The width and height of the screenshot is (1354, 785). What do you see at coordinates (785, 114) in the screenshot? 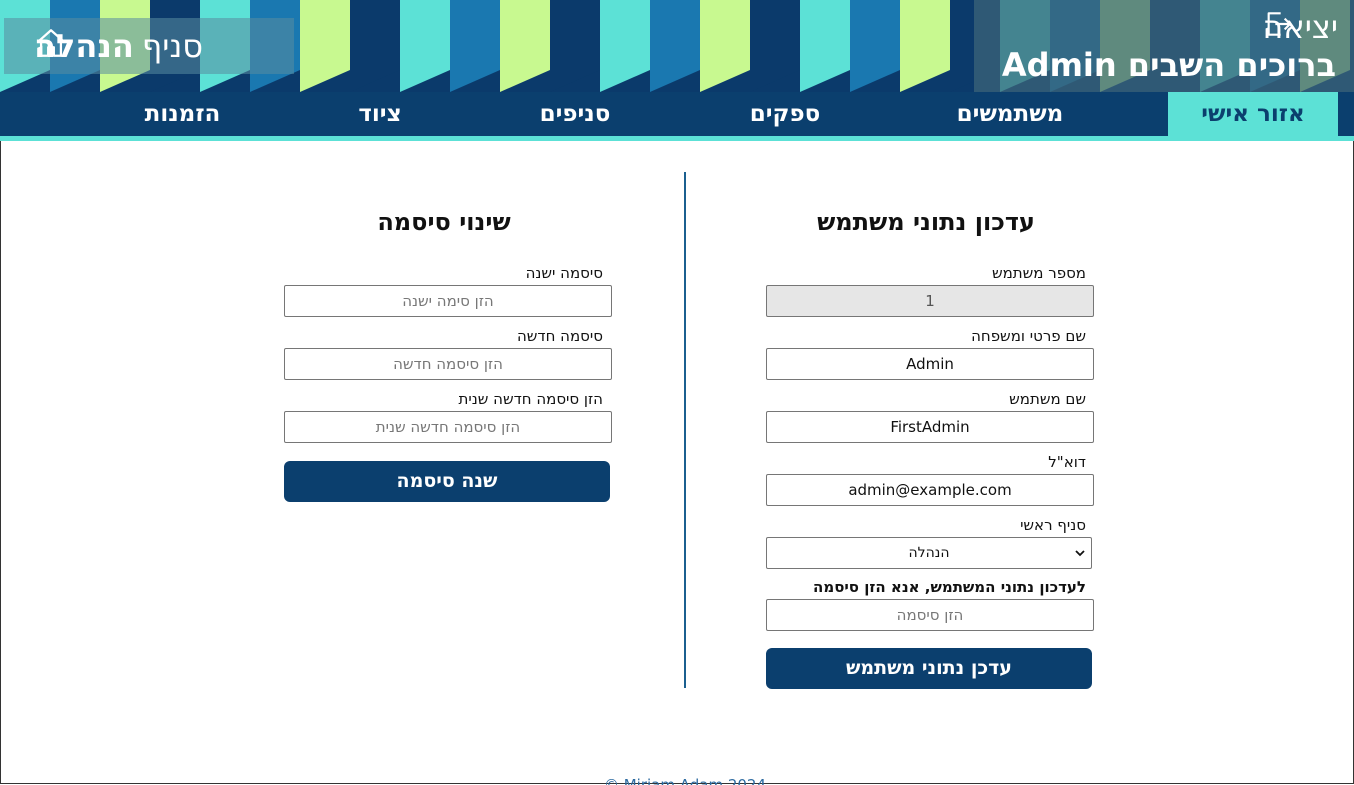
I see `nav-item-suppliers: ספקים` at bounding box center [785, 114].